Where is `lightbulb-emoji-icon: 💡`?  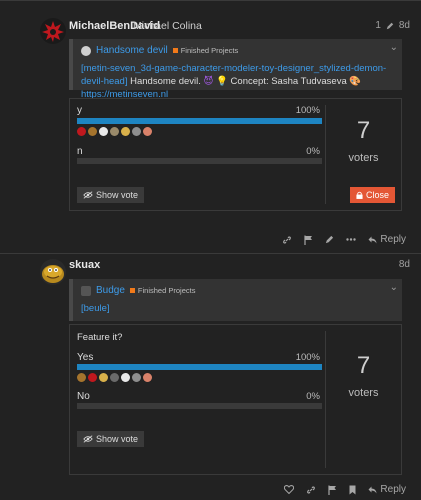 lightbulb-emoji-icon: 💡 is located at coordinates (222, 81).